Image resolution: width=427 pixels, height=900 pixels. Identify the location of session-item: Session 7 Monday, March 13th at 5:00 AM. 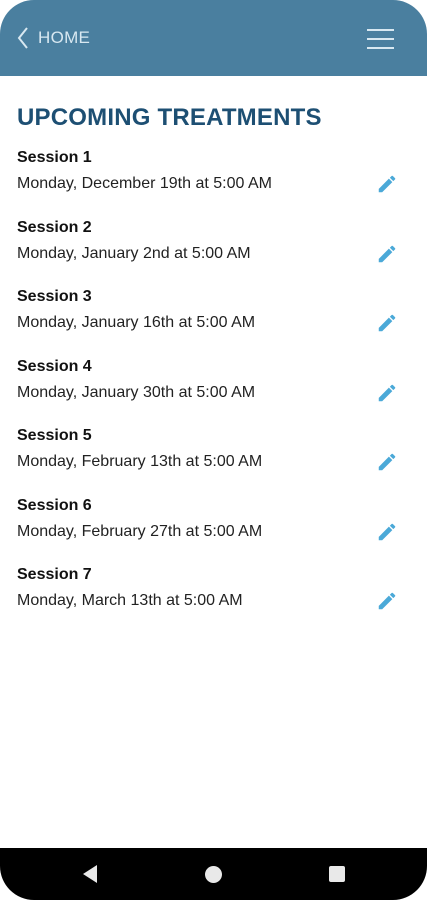
(213, 599).